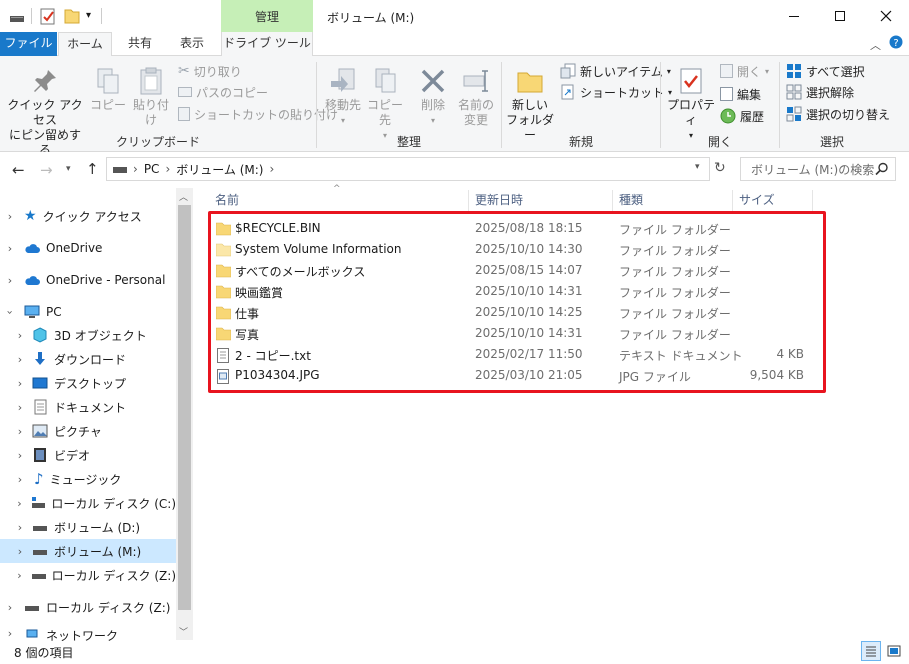  Describe the element at coordinates (88, 431) in the screenshot. I see `nav-item-pictures: › ピクチャ` at that location.